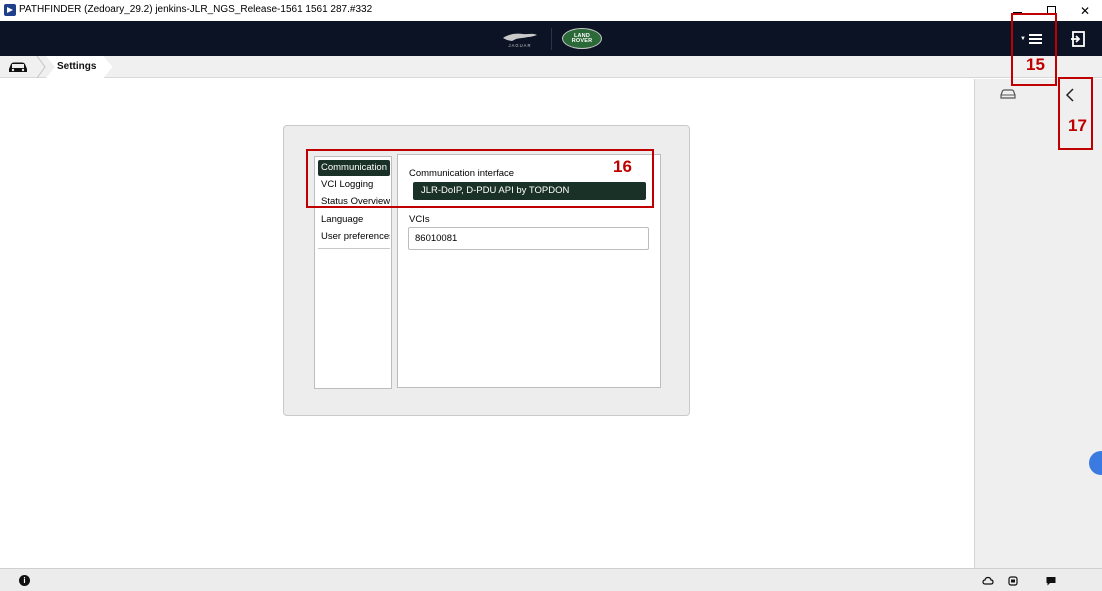 The image size is (1102, 591). What do you see at coordinates (1051, 581) in the screenshot?
I see `chat-icon` at bounding box center [1051, 581].